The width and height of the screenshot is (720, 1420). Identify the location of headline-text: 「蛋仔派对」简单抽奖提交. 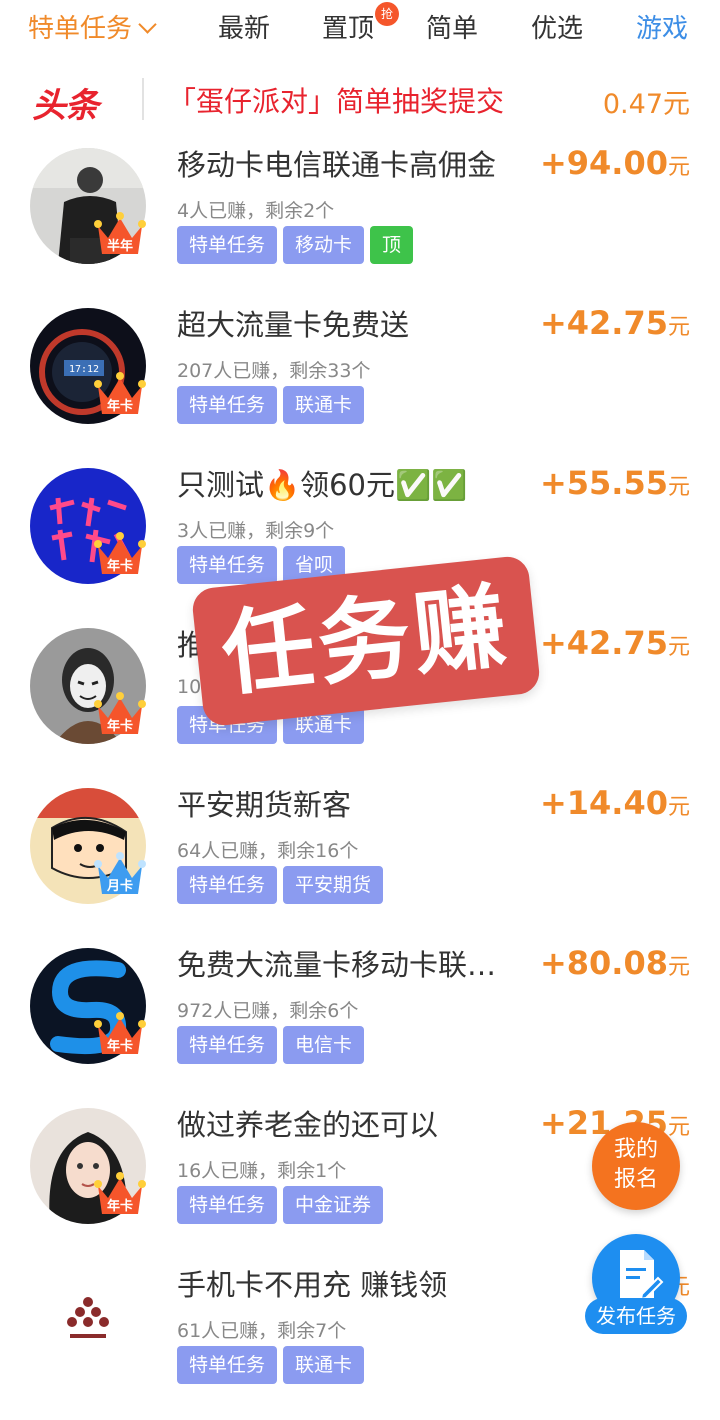
(336, 101).